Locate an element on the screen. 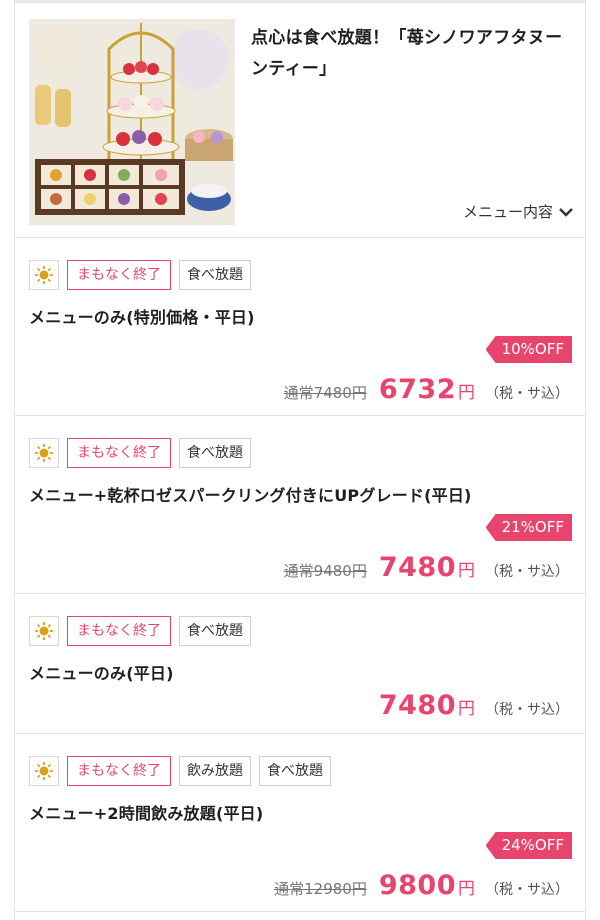 The height and width of the screenshot is (920, 600). menu-details-toggle: メニュー内容 is located at coordinates (518, 211).